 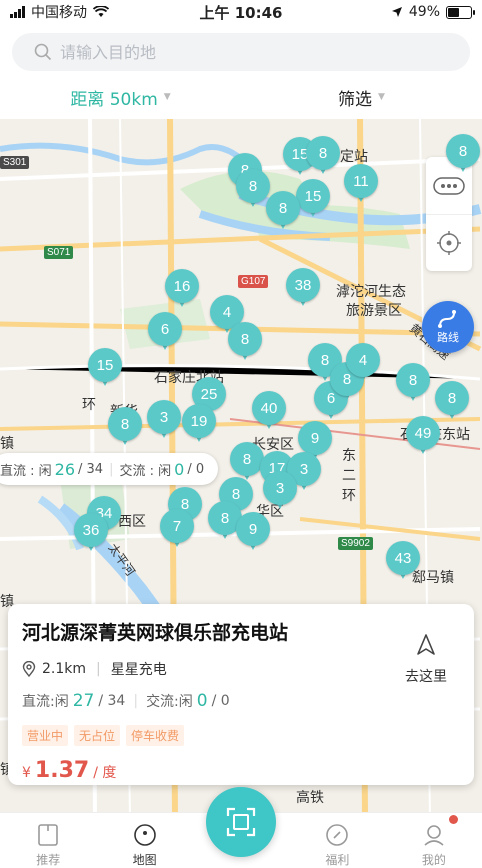 I want to click on distance-filter: 距离 50km ▼, so click(x=120, y=97).